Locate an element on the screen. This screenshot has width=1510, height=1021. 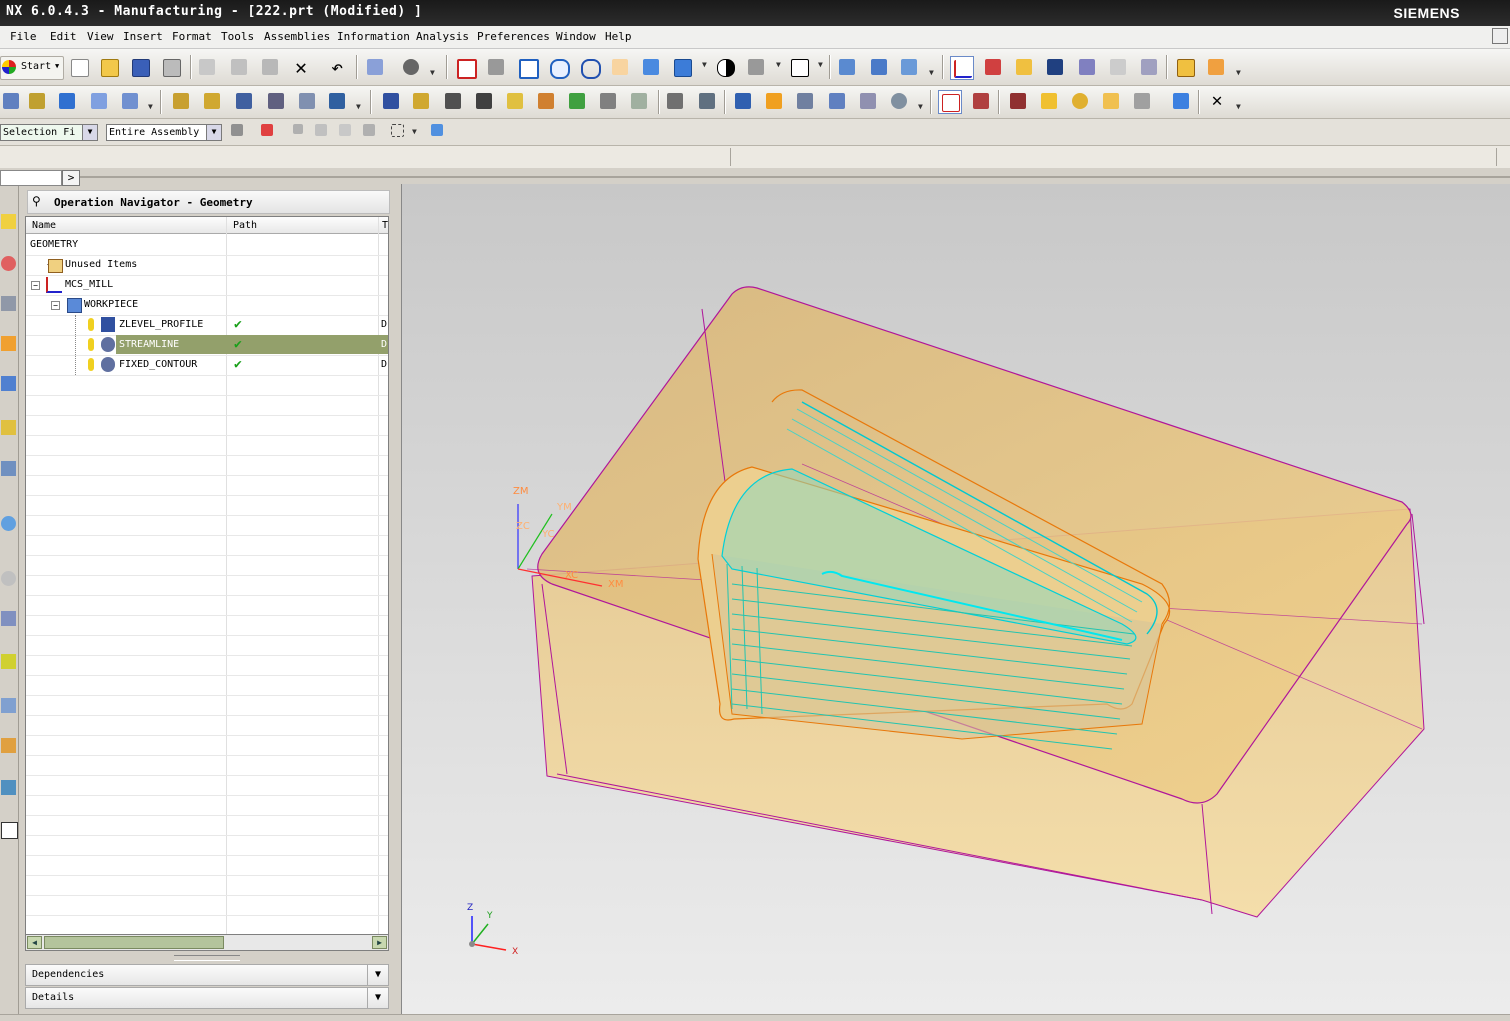
zoom-icon is located at coordinates (527, 67).